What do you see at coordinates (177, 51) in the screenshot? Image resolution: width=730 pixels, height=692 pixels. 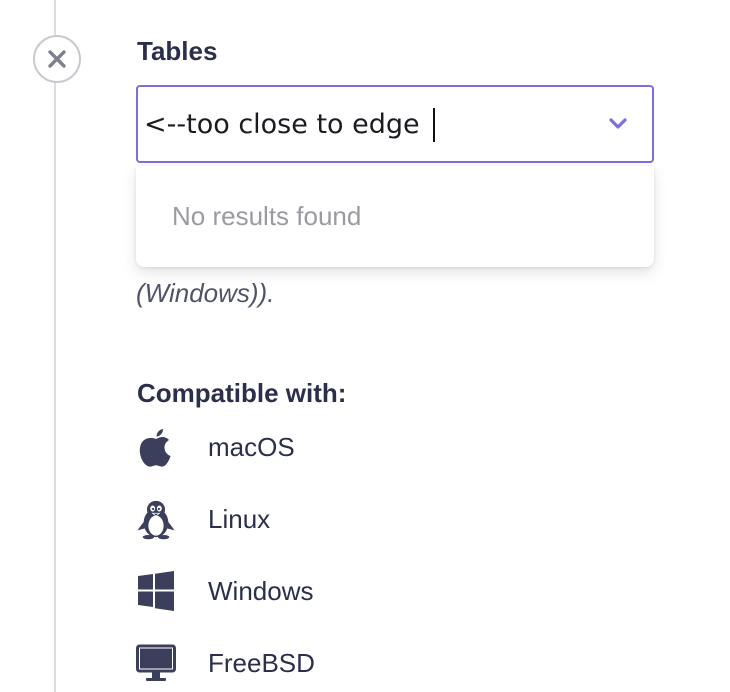 I see `tables-label: Tables` at bounding box center [177, 51].